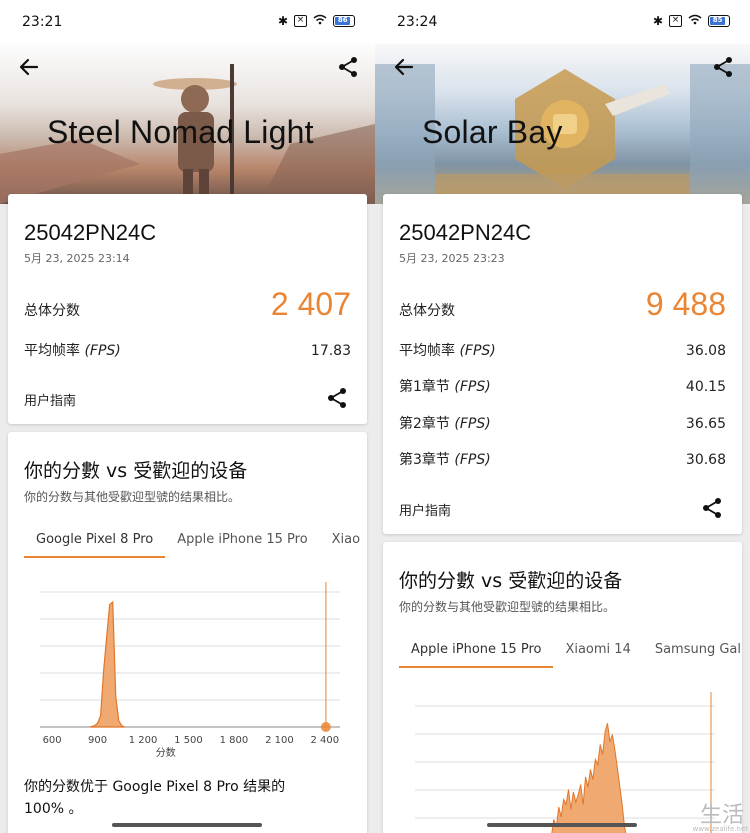 This screenshot has height=833, width=750. I want to click on battery-icon: 86, so click(344, 21).